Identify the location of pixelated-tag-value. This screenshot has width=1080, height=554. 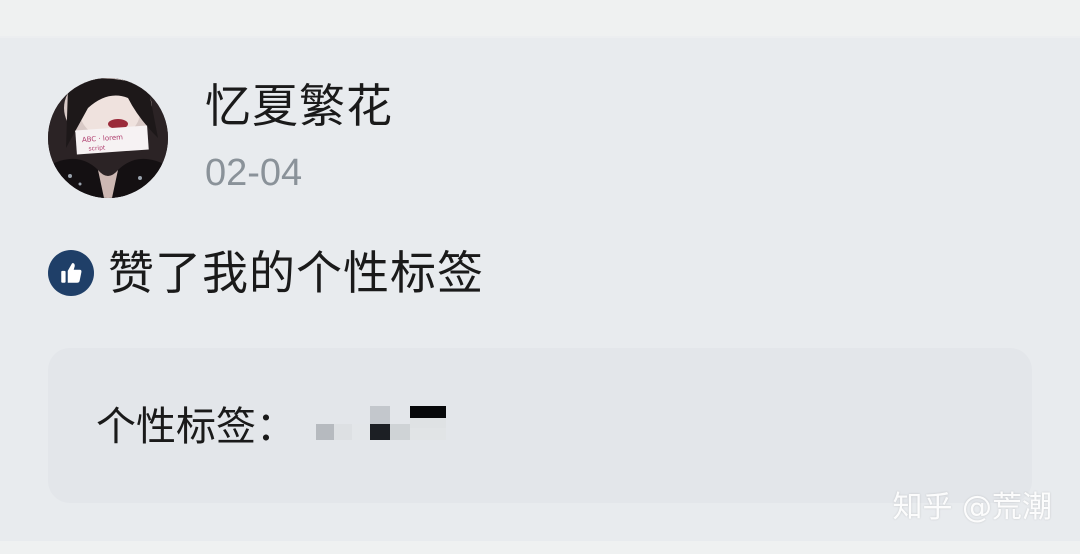
(382, 425).